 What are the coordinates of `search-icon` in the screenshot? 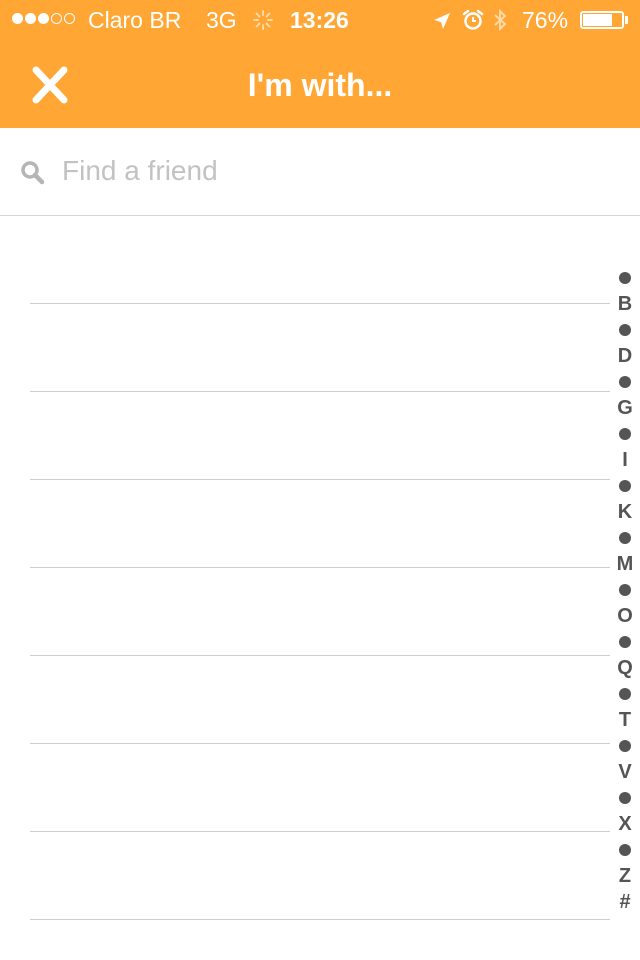 It's located at (33, 175).